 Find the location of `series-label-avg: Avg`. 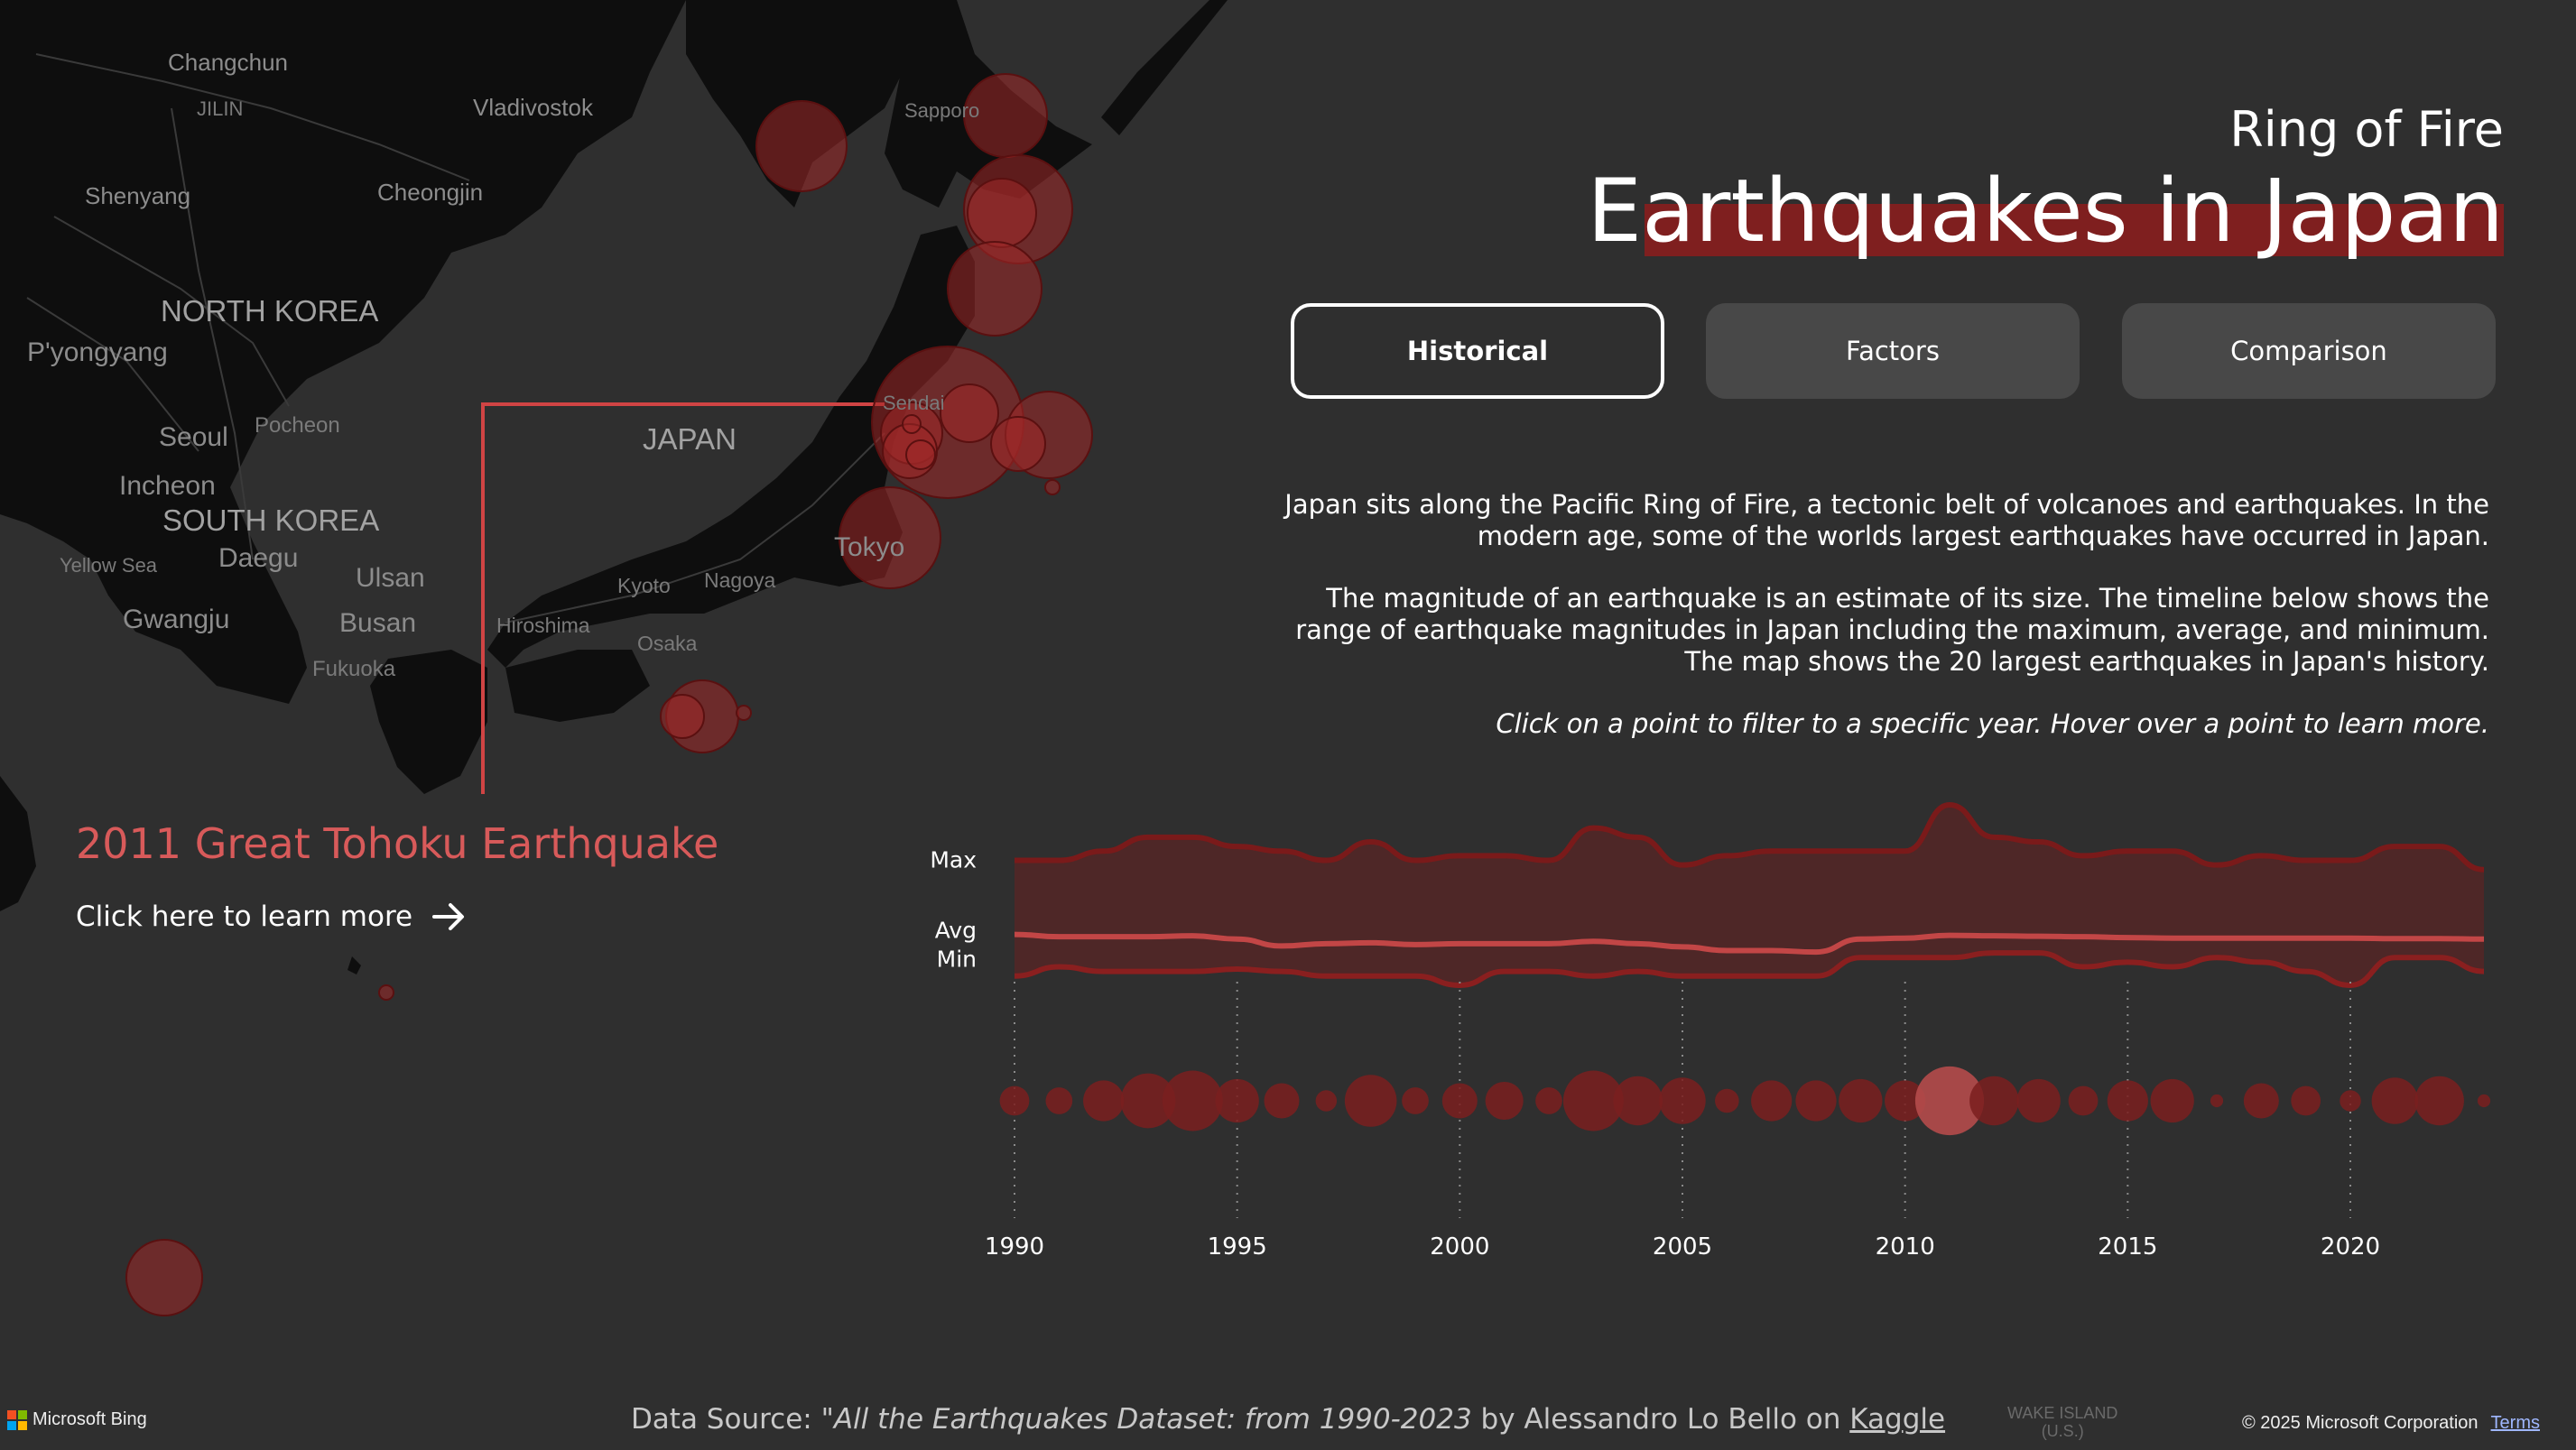

series-label-avg: Avg is located at coordinates (956, 931).